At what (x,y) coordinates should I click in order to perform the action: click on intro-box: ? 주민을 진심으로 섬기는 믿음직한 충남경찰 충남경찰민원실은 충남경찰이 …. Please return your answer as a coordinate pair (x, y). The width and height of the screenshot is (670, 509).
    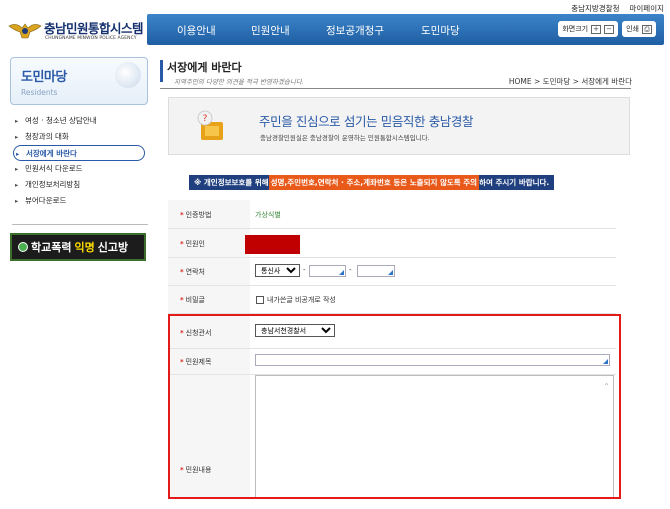
    Looking at the image, I should click on (399, 126).